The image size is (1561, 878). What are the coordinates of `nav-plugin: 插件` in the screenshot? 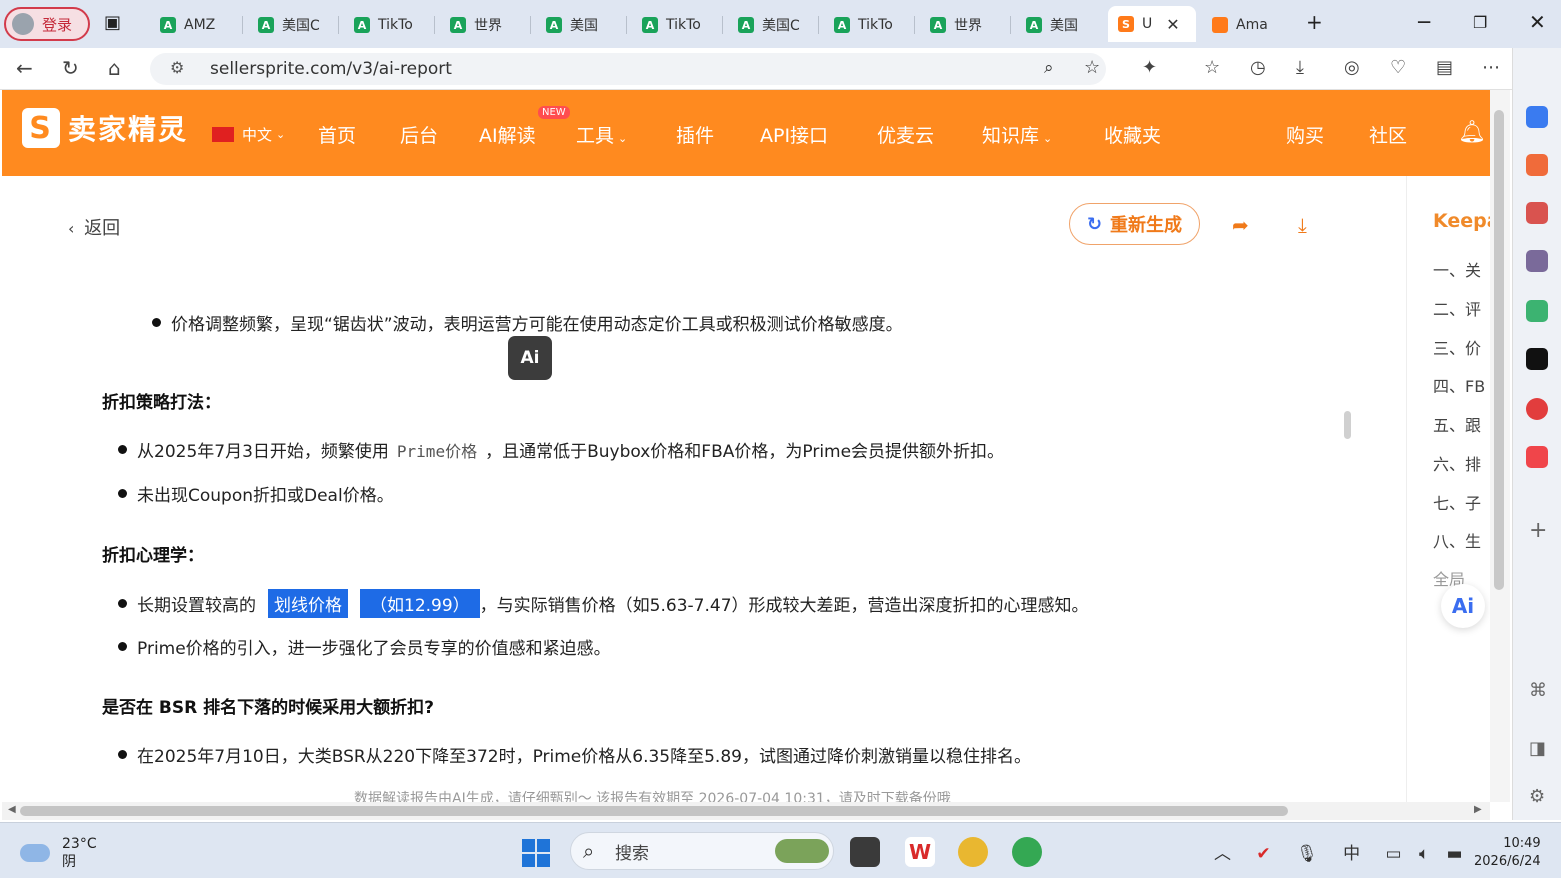 It's located at (695, 134).